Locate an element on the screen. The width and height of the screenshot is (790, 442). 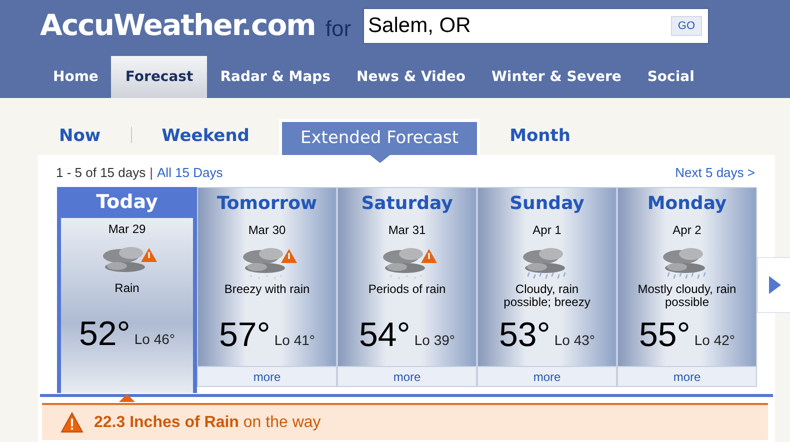
low-temperature: Lo 41° is located at coordinates (295, 340).